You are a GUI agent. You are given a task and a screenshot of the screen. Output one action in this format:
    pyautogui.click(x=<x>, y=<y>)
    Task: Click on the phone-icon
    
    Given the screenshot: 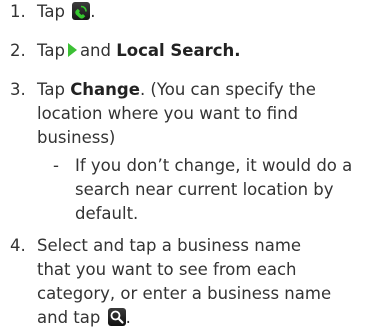 What is the action you would take?
    pyautogui.click(x=81, y=11)
    